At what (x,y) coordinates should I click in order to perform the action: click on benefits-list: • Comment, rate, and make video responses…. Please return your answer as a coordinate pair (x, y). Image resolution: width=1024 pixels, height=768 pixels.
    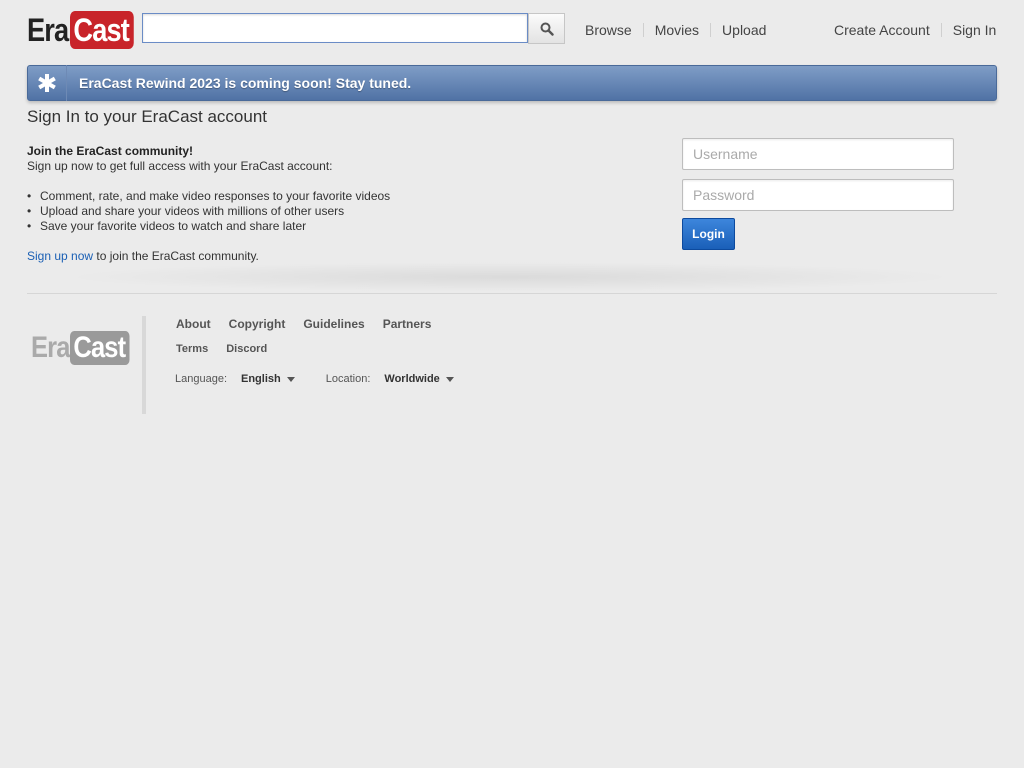
    Looking at the image, I should click on (208, 211).